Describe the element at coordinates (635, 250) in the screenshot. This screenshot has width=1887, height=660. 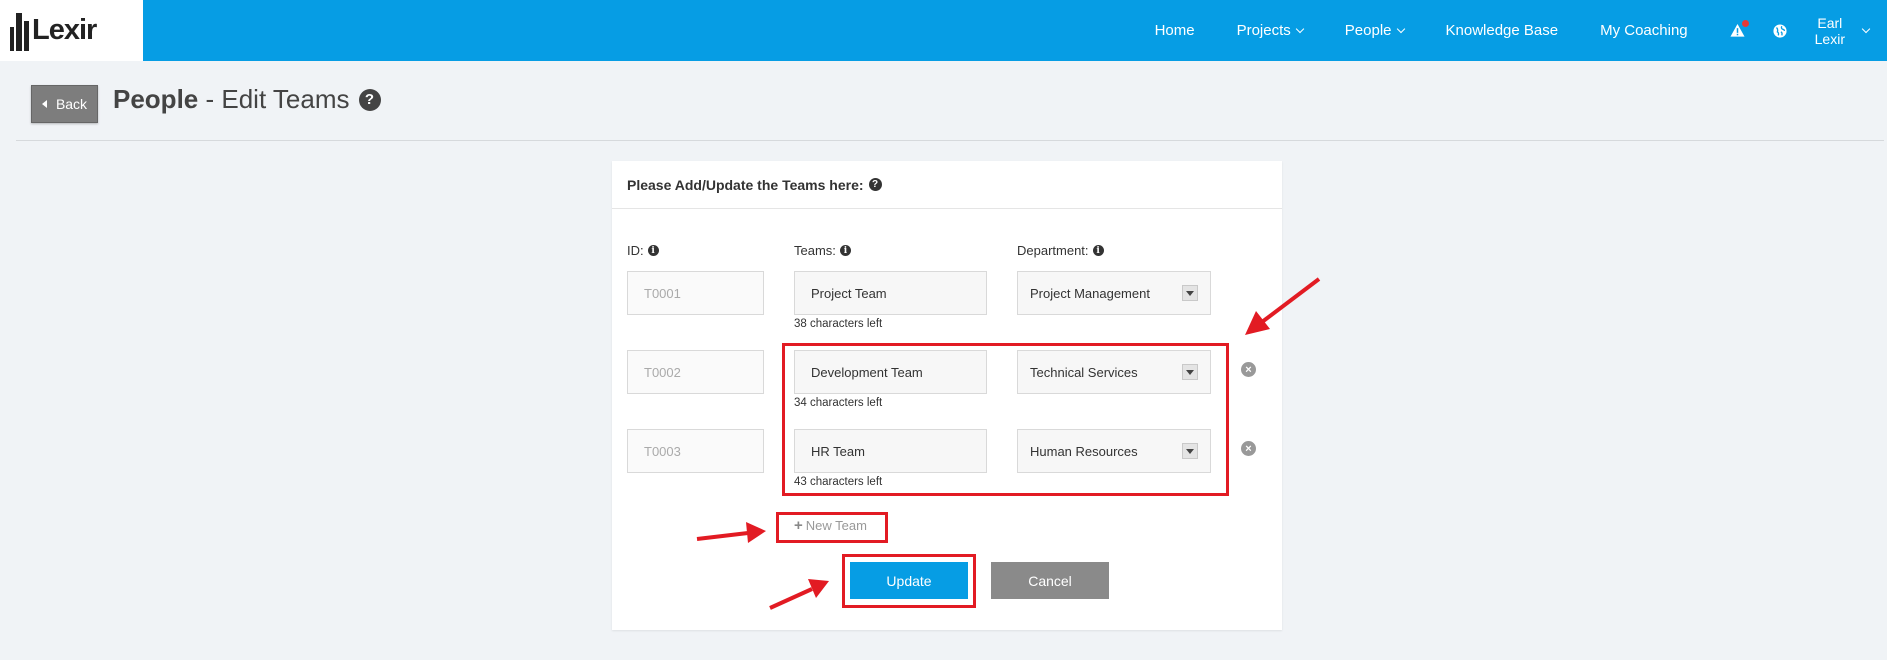
I see `id-column-text: ID:` at that location.